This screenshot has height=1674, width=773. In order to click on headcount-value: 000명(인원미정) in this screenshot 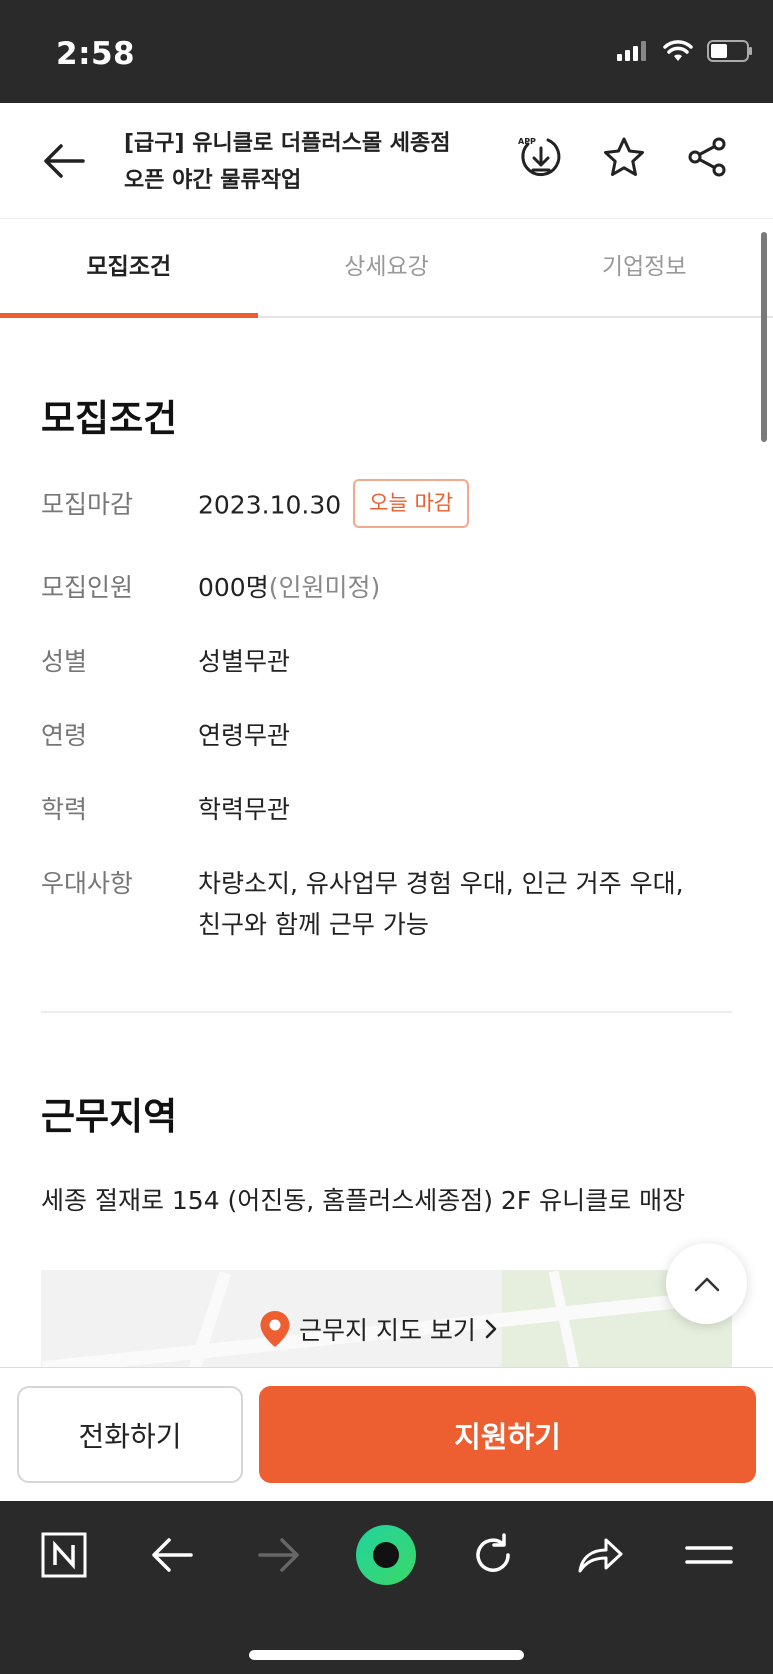, I will do `click(469, 587)`.